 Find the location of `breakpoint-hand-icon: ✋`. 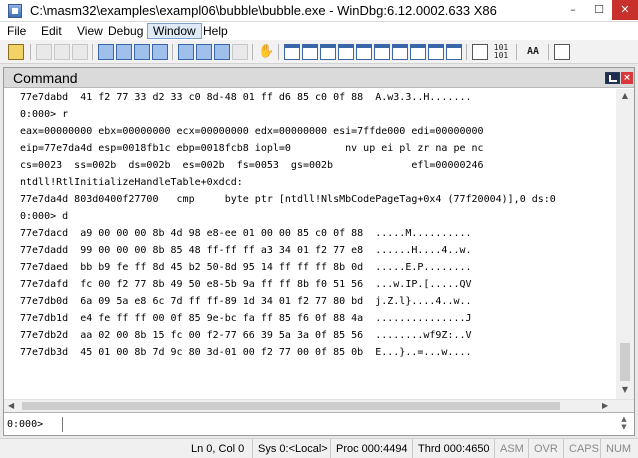

breakpoint-hand-icon: ✋ is located at coordinates (266, 52).